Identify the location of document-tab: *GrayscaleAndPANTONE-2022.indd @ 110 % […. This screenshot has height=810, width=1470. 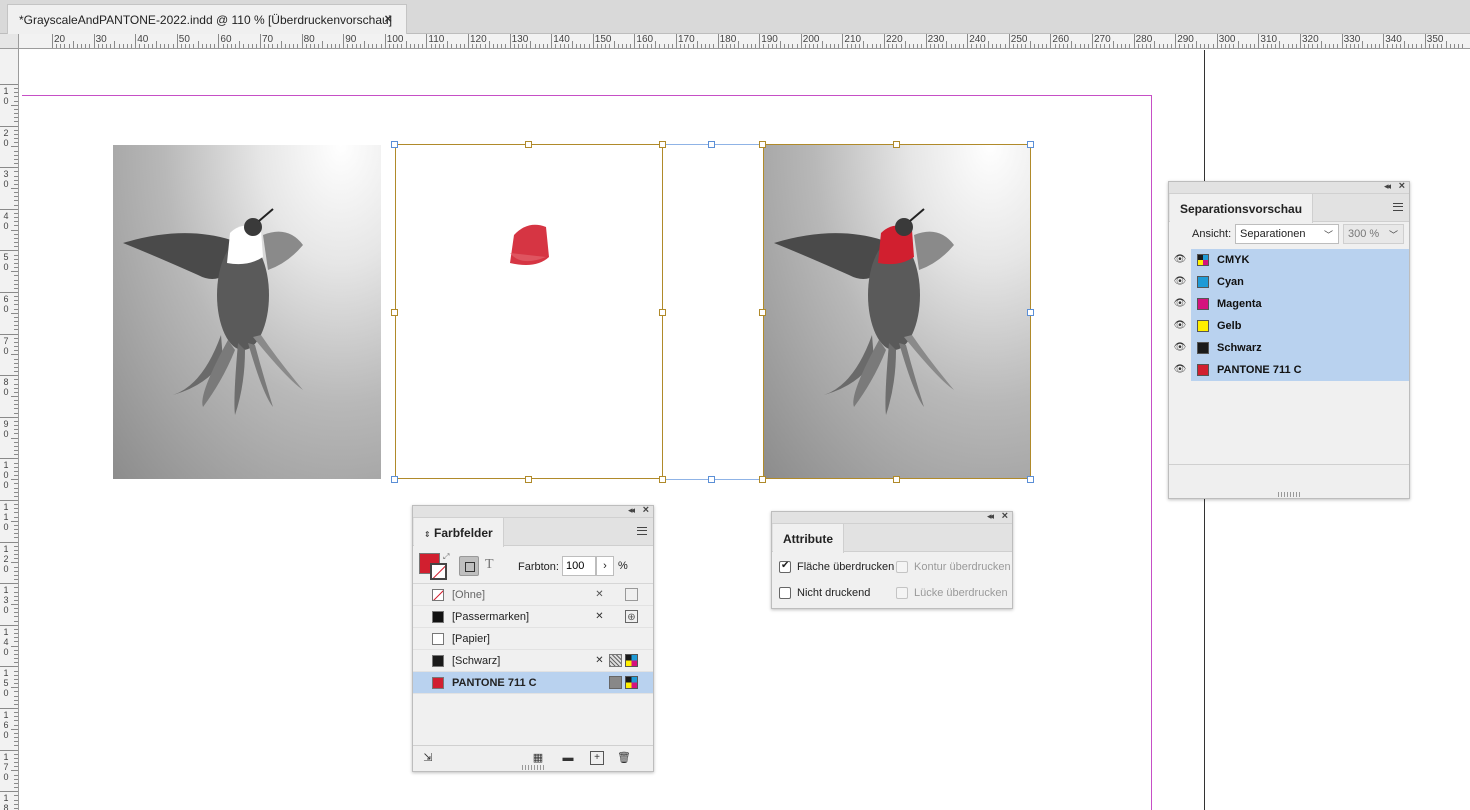
(207, 19).